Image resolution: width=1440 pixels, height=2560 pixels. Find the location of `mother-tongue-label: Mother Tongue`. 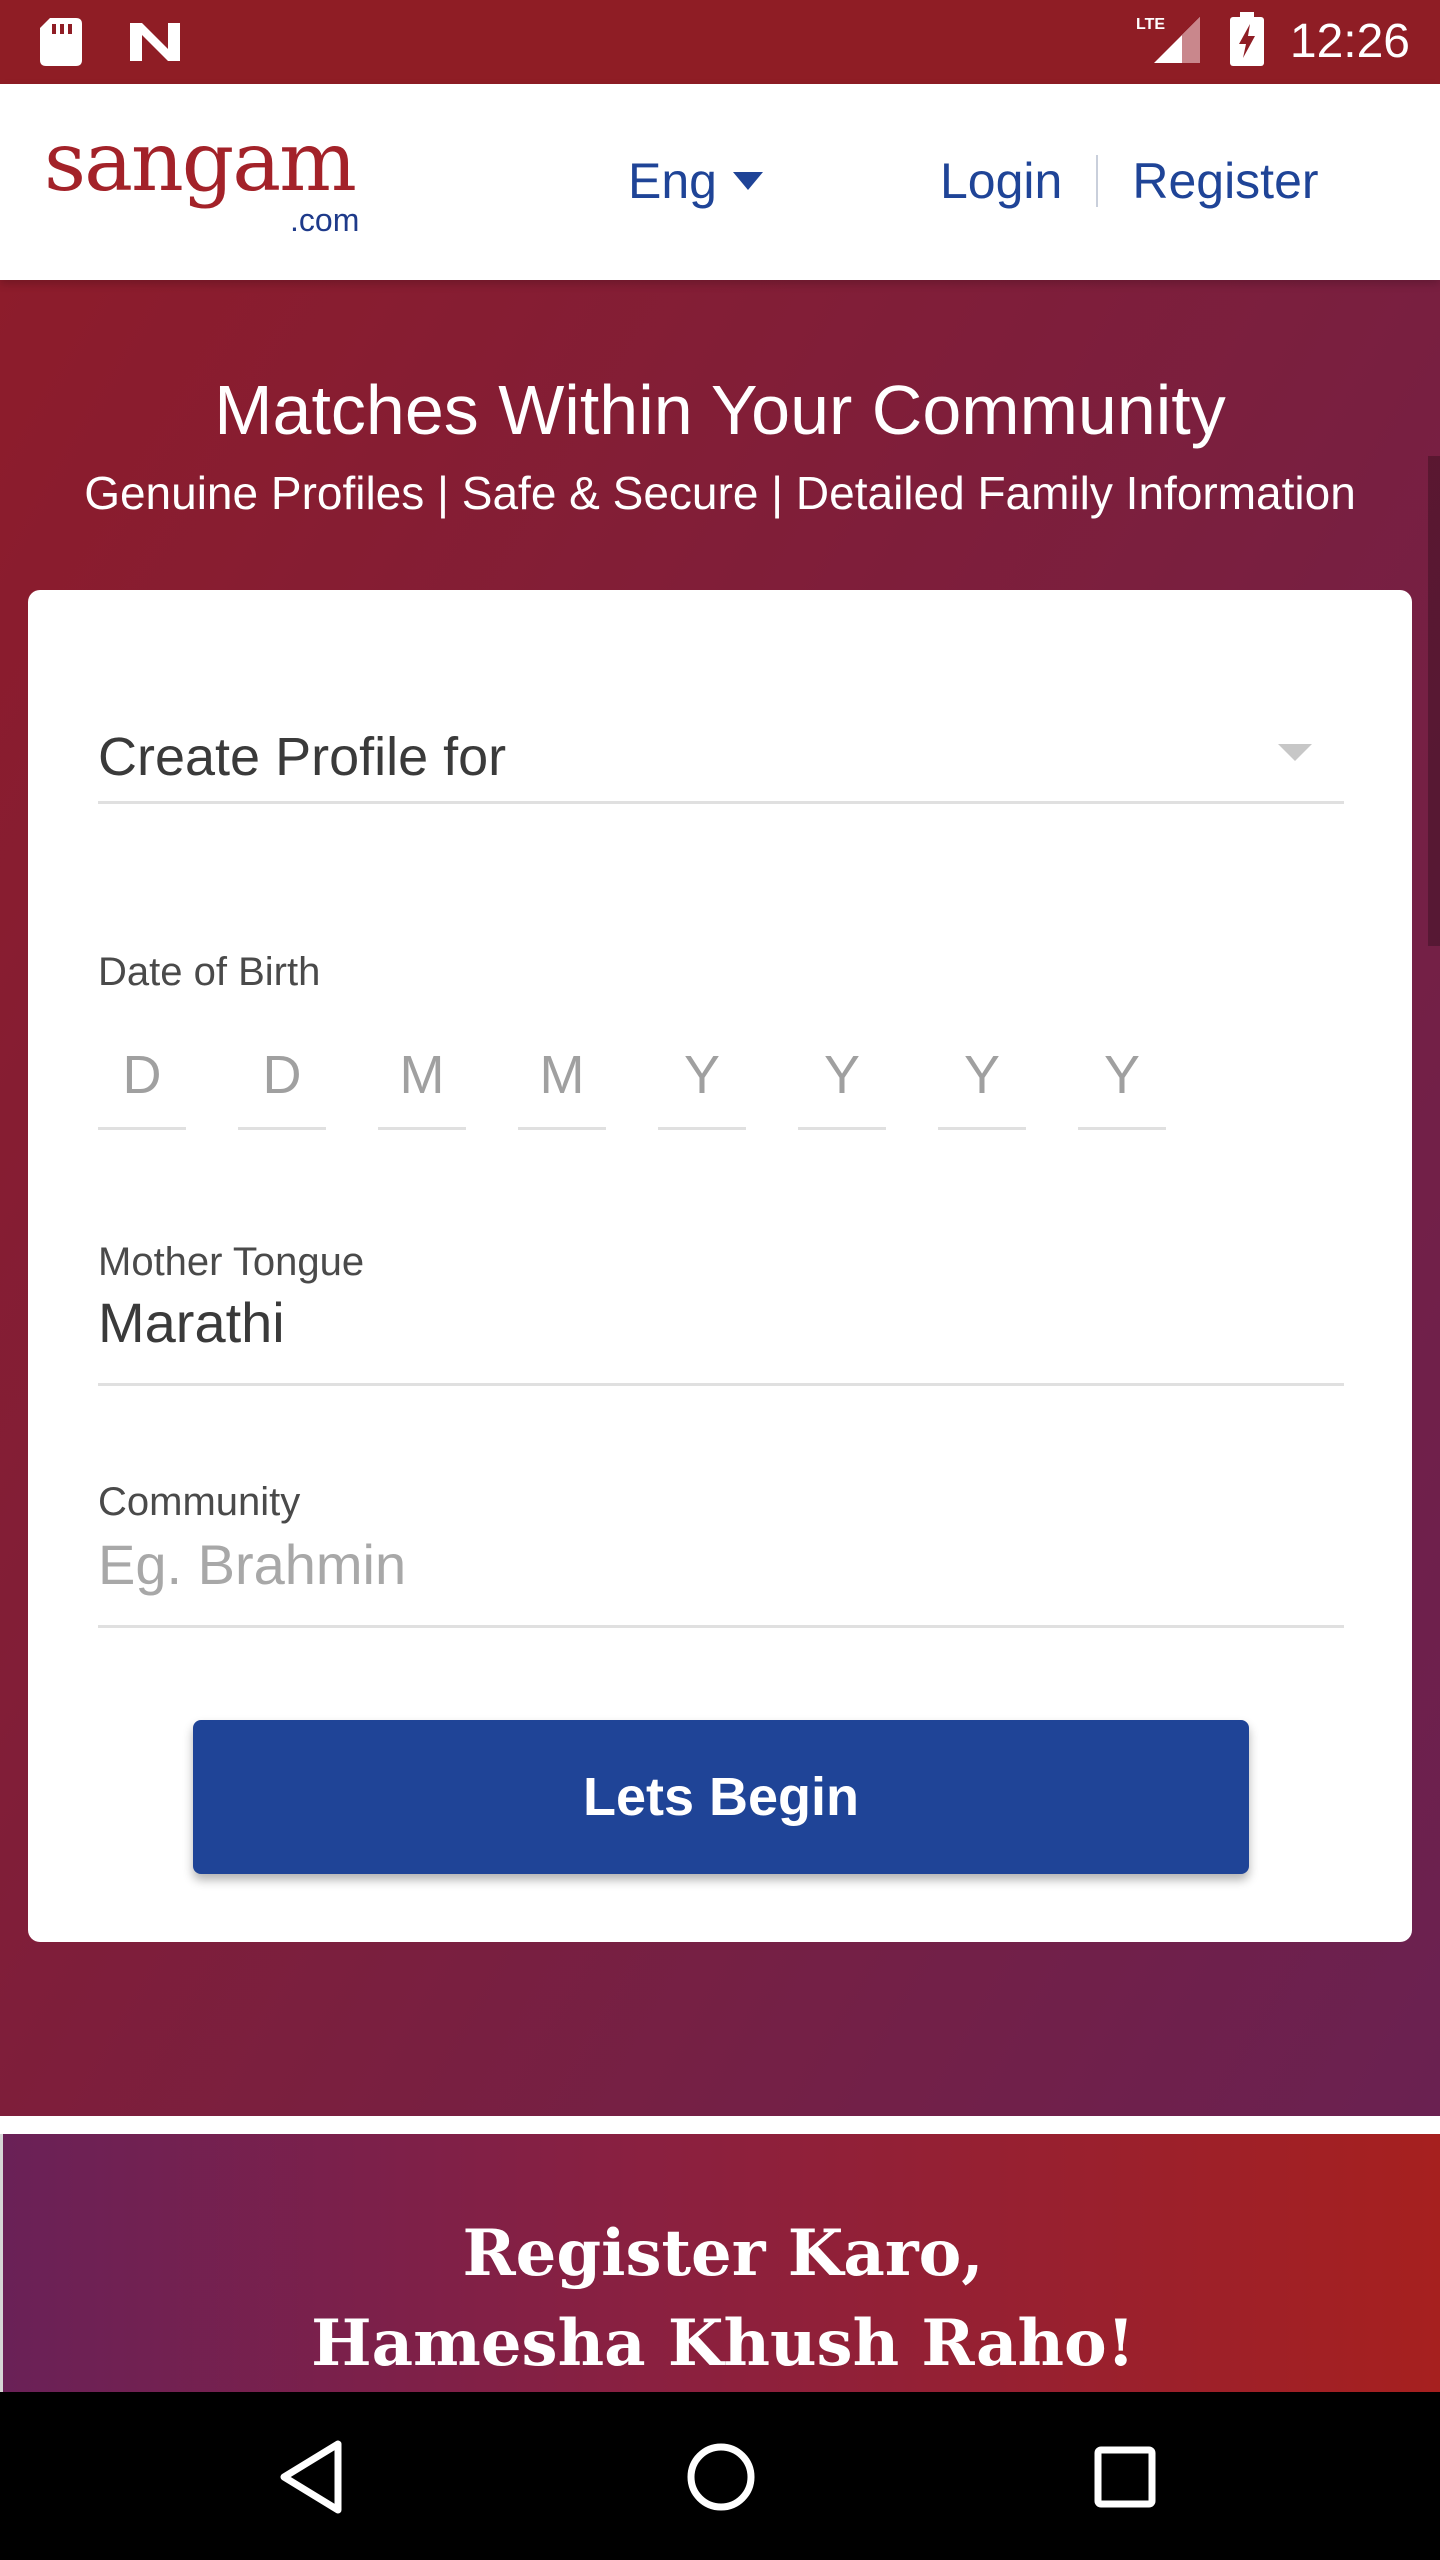

mother-tongue-label: Mother Tongue is located at coordinates (231, 1262).